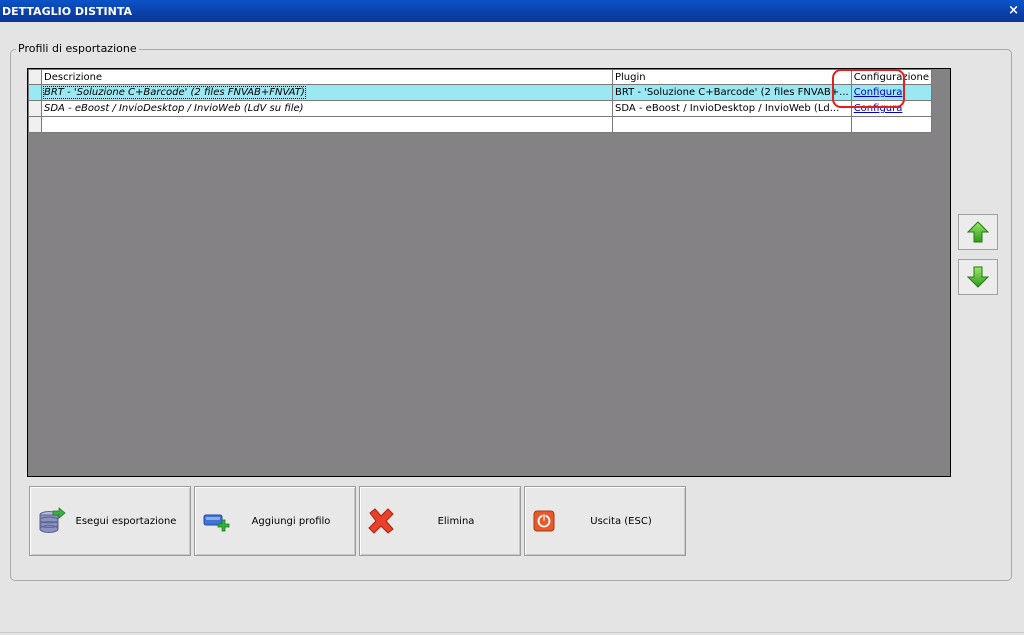  Describe the element at coordinates (544, 521) in the screenshot. I see `power-icon` at that location.